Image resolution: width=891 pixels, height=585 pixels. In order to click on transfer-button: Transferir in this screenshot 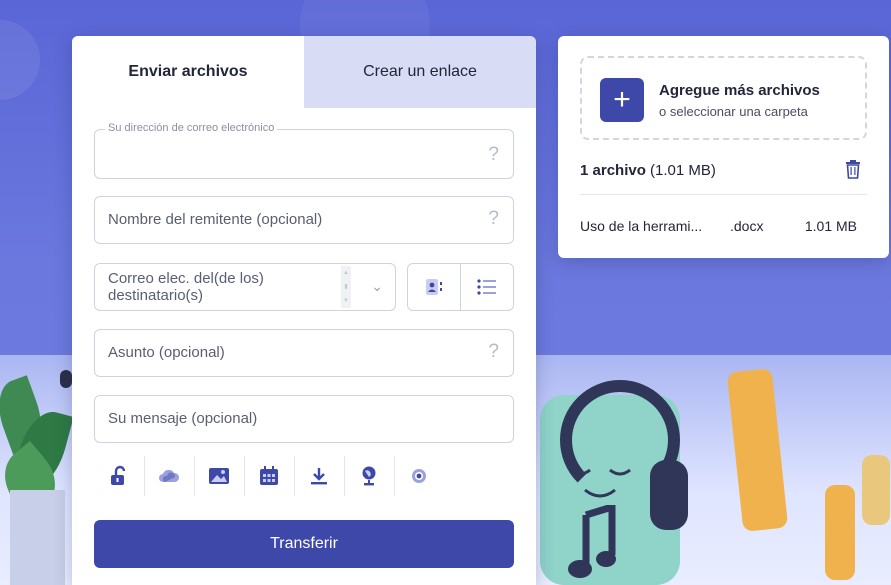, I will do `click(304, 544)`.